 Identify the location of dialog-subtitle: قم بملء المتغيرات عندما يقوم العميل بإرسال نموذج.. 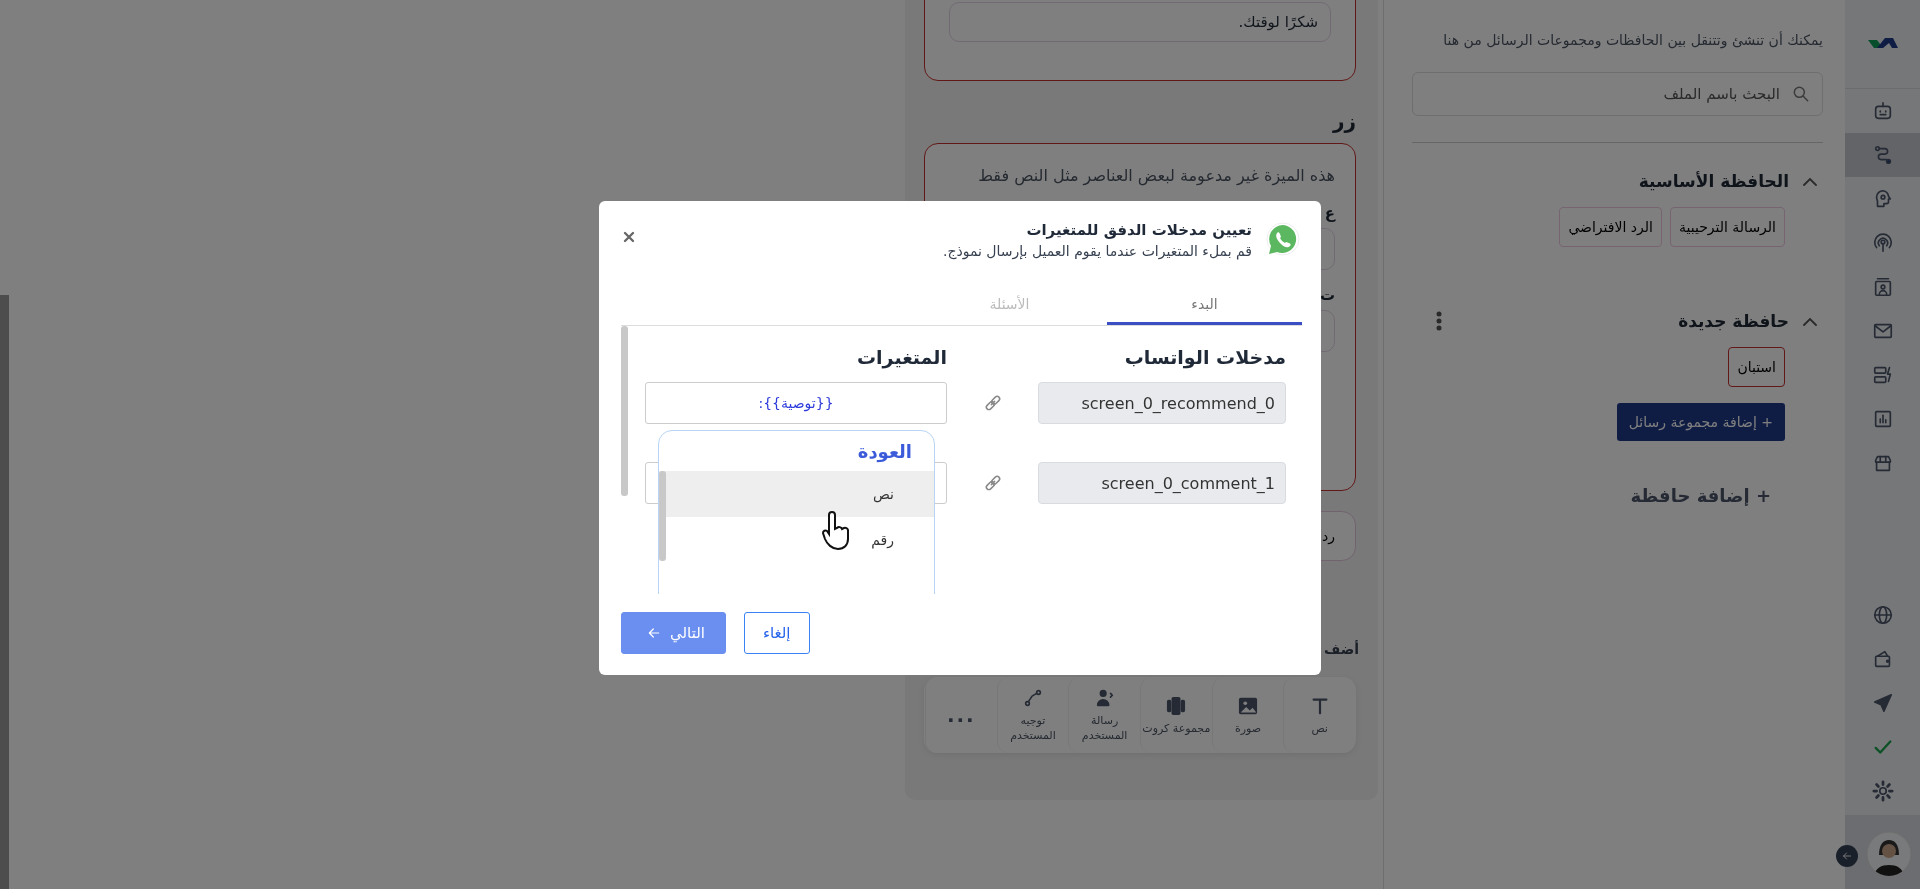
(1097, 251).